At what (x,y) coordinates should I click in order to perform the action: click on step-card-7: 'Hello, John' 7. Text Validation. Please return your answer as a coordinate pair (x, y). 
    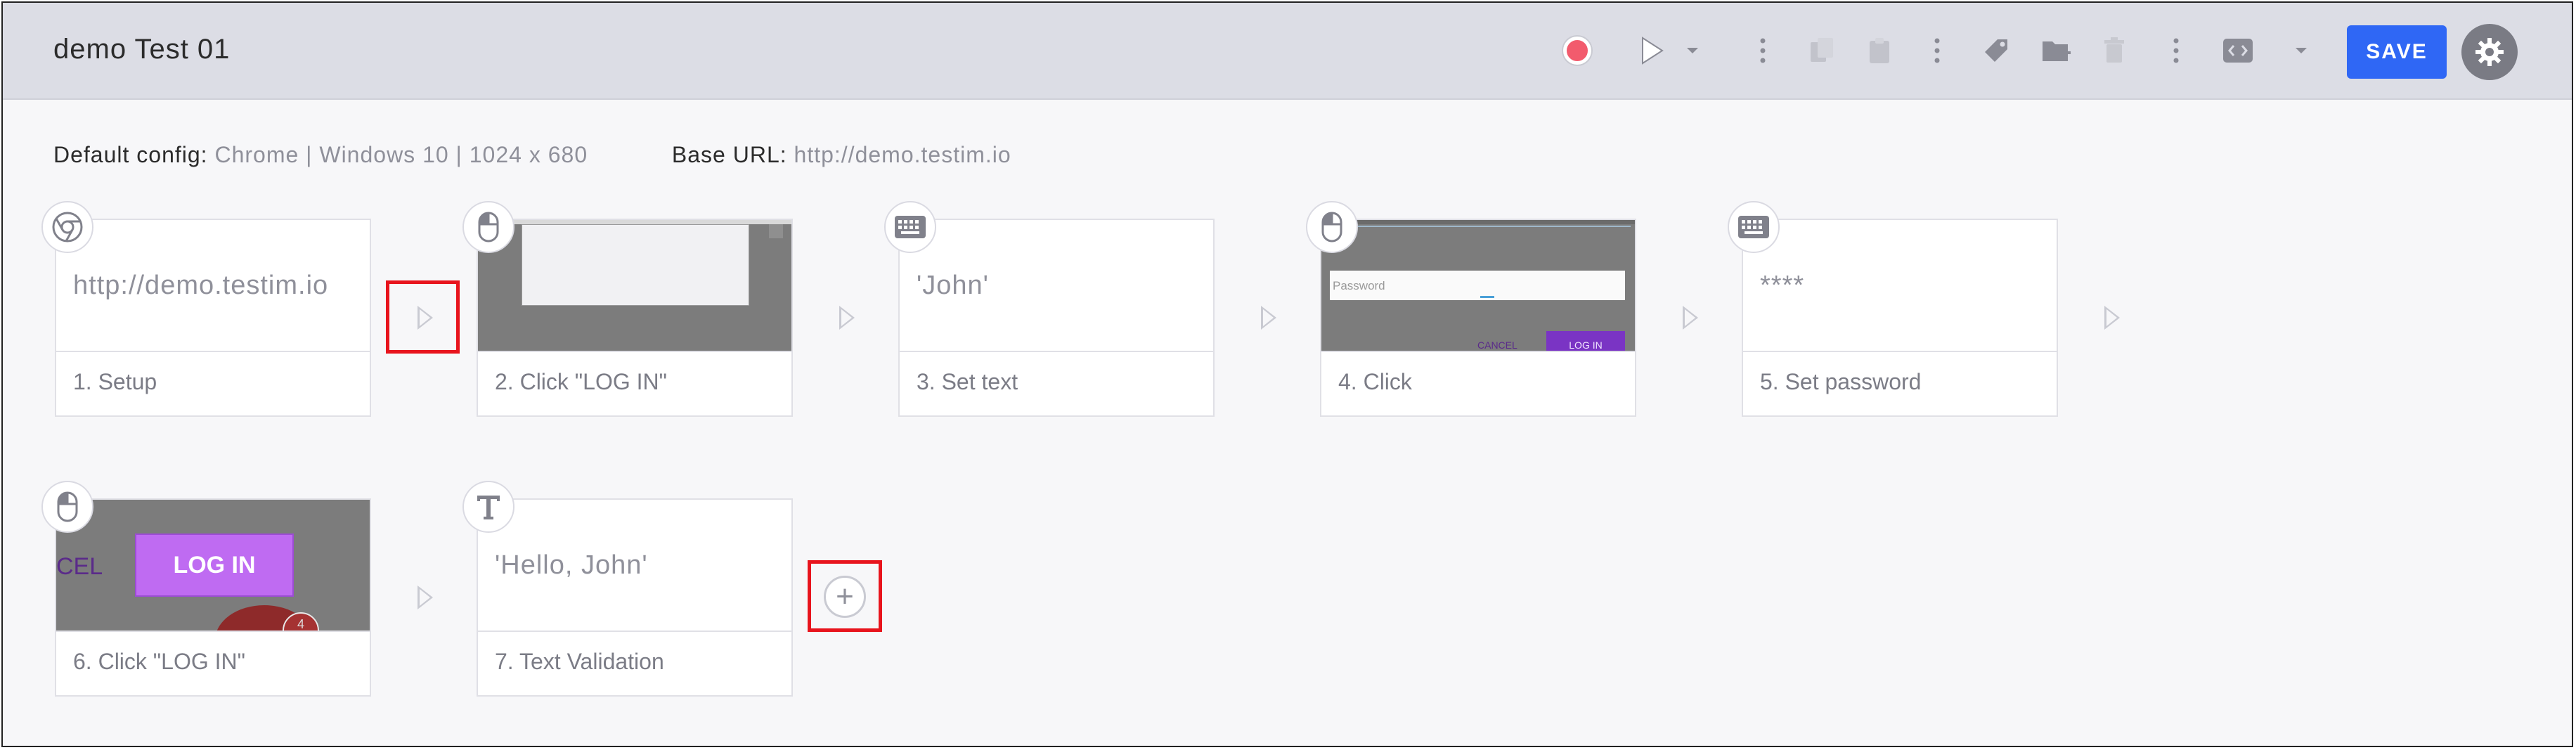
    Looking at the image, I should click on (635, 598).